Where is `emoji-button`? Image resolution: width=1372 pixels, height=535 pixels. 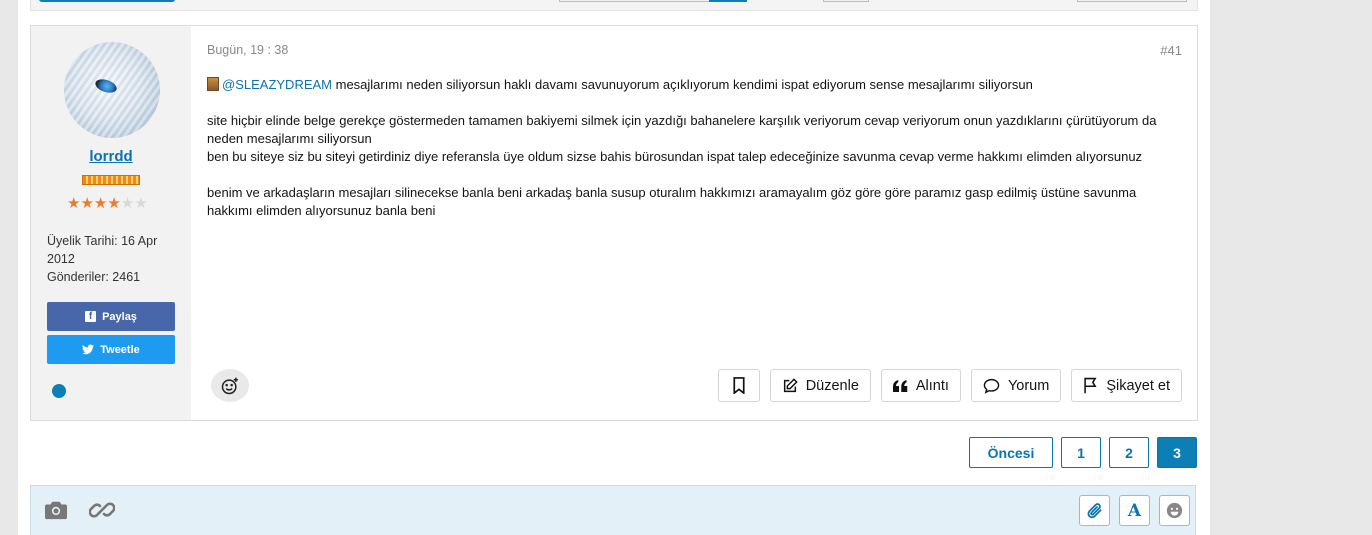
emoji-button is located at coordinates (1174, 510).